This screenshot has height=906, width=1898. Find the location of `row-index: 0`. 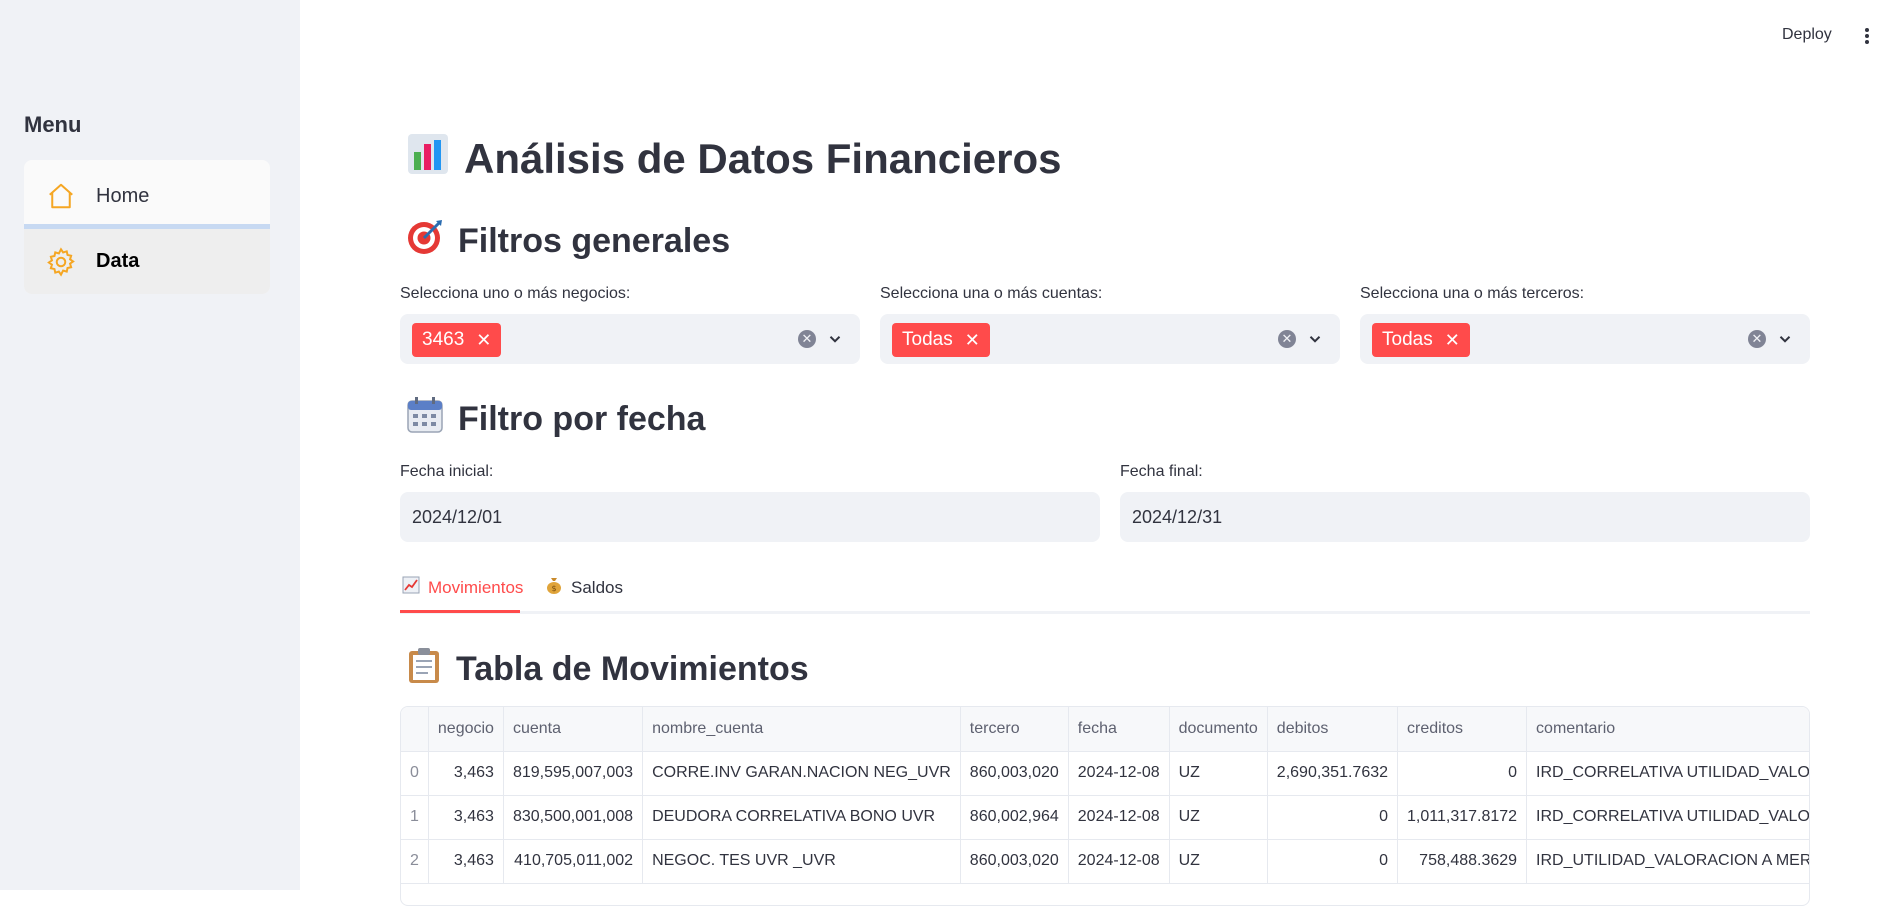

row-index: 0 is located at coordinates (415, 773).